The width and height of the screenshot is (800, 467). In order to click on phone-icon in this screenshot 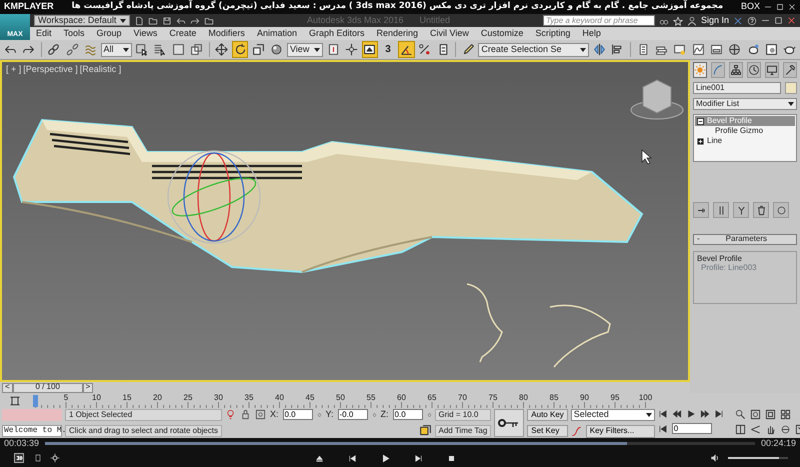, I will do `click(38, 458)`.